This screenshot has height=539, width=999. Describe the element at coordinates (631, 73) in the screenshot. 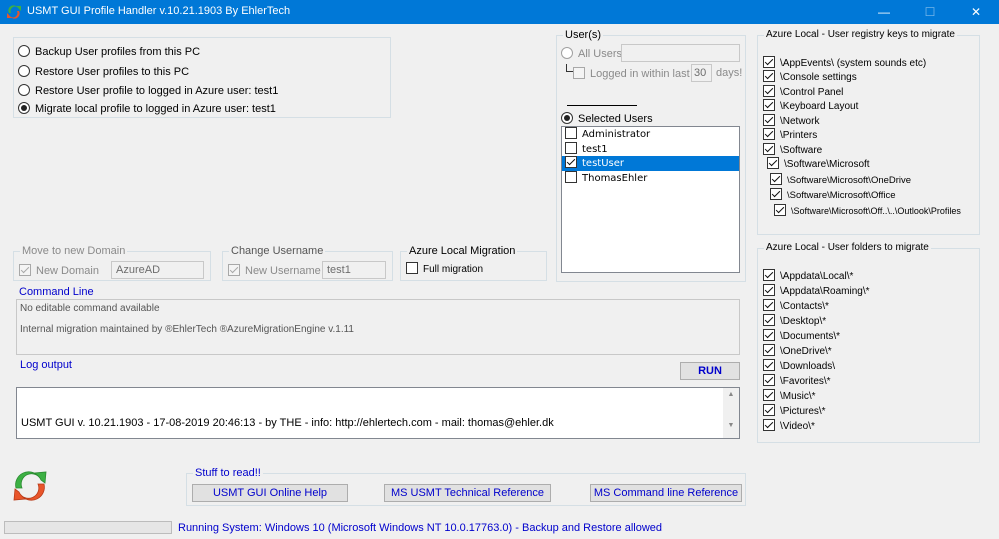

I see `logged-within-option: Logged in within last` at that location.